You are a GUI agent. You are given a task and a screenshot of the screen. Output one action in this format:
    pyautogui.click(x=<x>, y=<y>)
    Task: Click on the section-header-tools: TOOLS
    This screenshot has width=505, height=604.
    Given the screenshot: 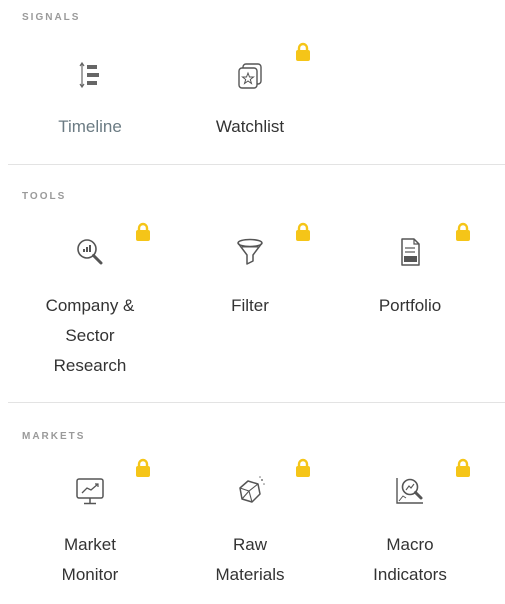 What is the action you would take?
    pyautogui.click(x=44, y=196)
    